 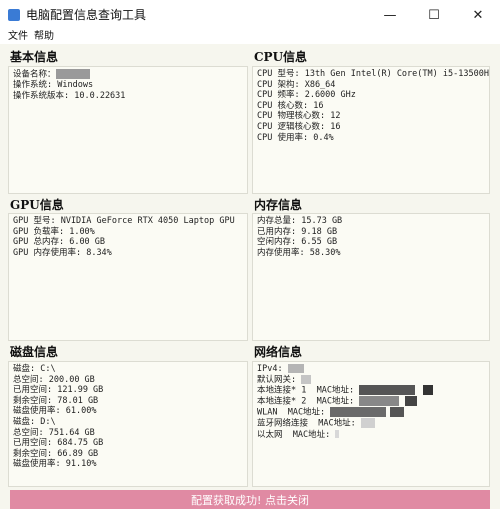 I want to click on disk-line: 磁盘: C:\, so click(x=34, y=369).